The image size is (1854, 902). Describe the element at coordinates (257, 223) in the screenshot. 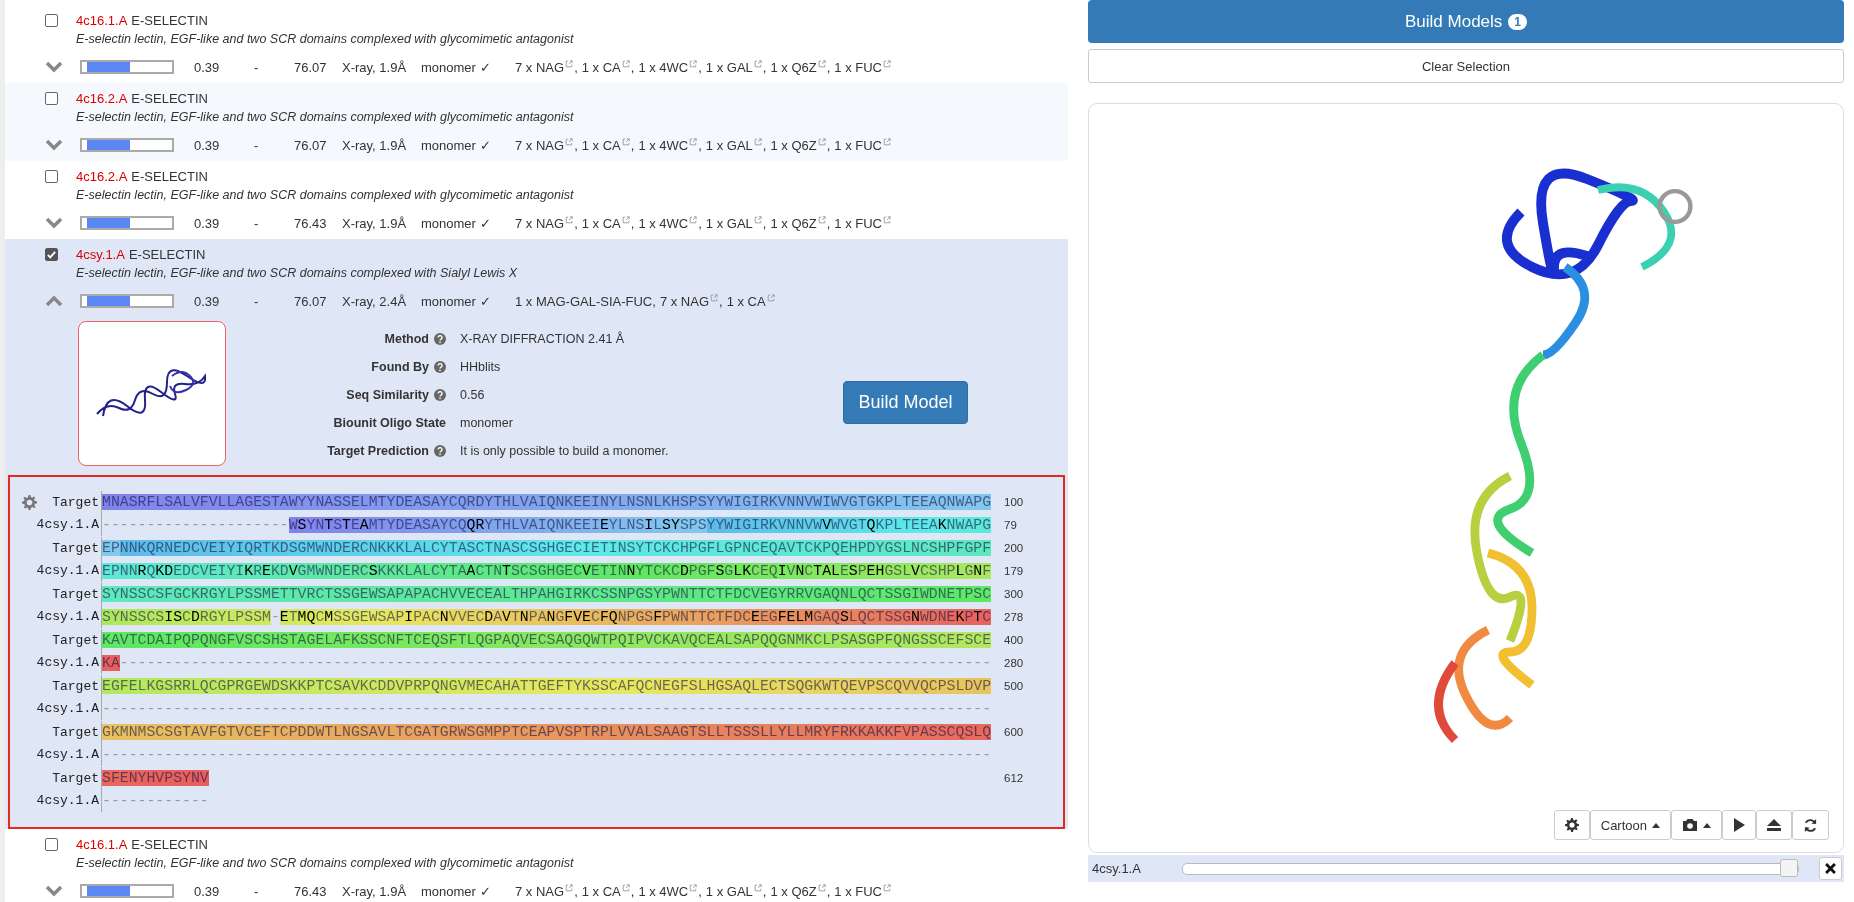

I see `dash-value: -` at that location.